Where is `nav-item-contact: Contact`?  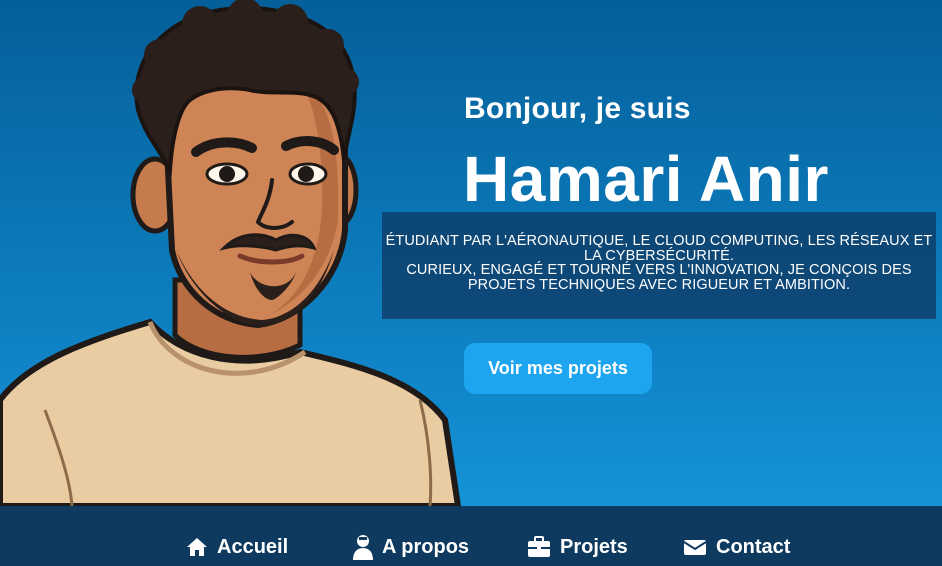 nav-item-contact: Contact is located at coordinates (736, 547).